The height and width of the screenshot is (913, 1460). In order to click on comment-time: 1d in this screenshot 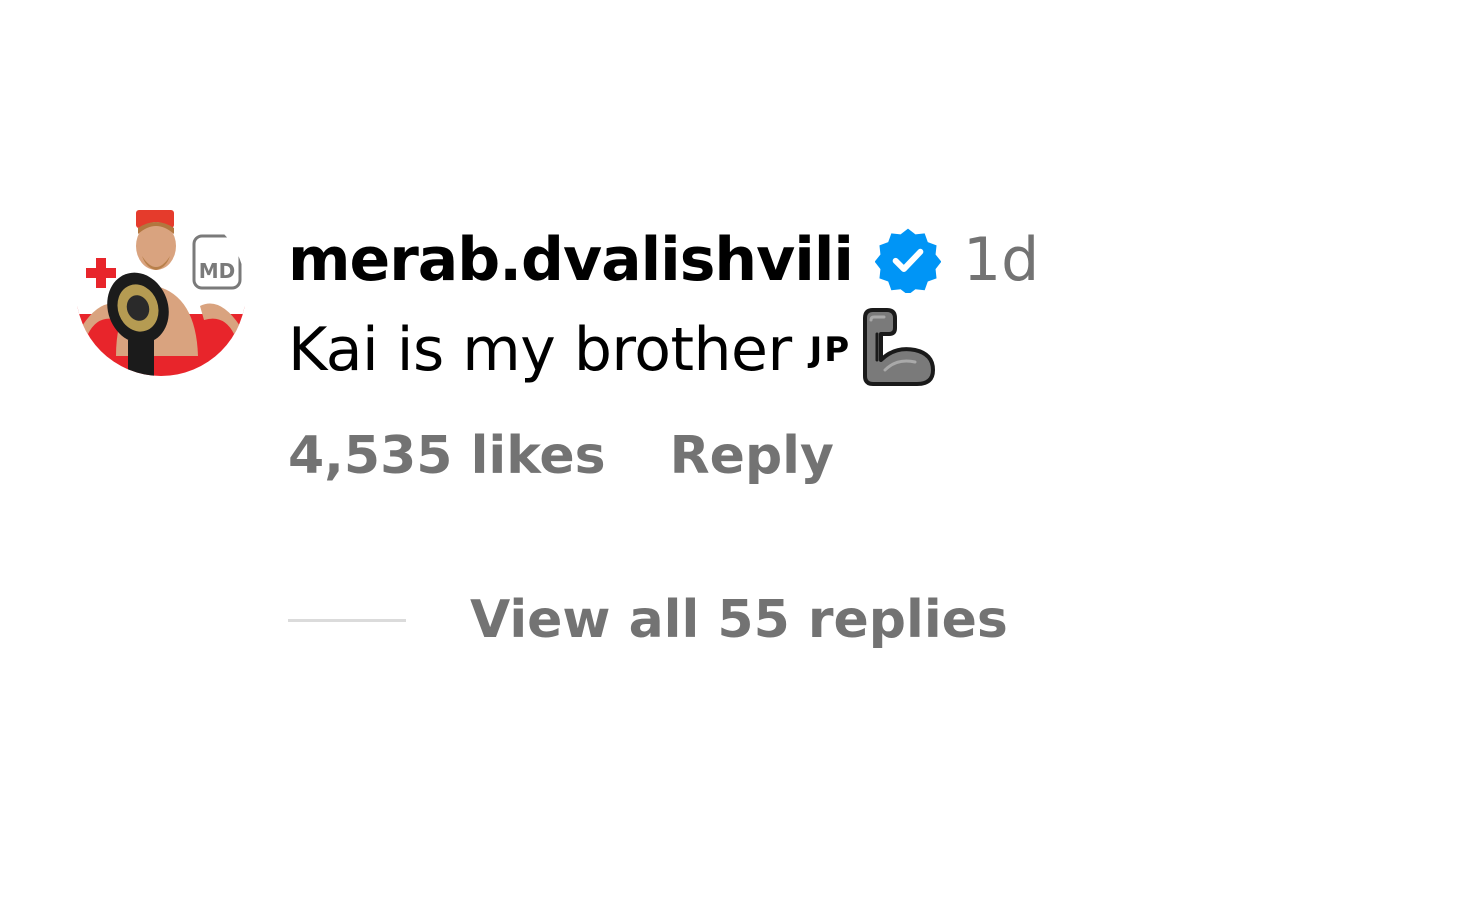, I will do `click(1001, 260)`.